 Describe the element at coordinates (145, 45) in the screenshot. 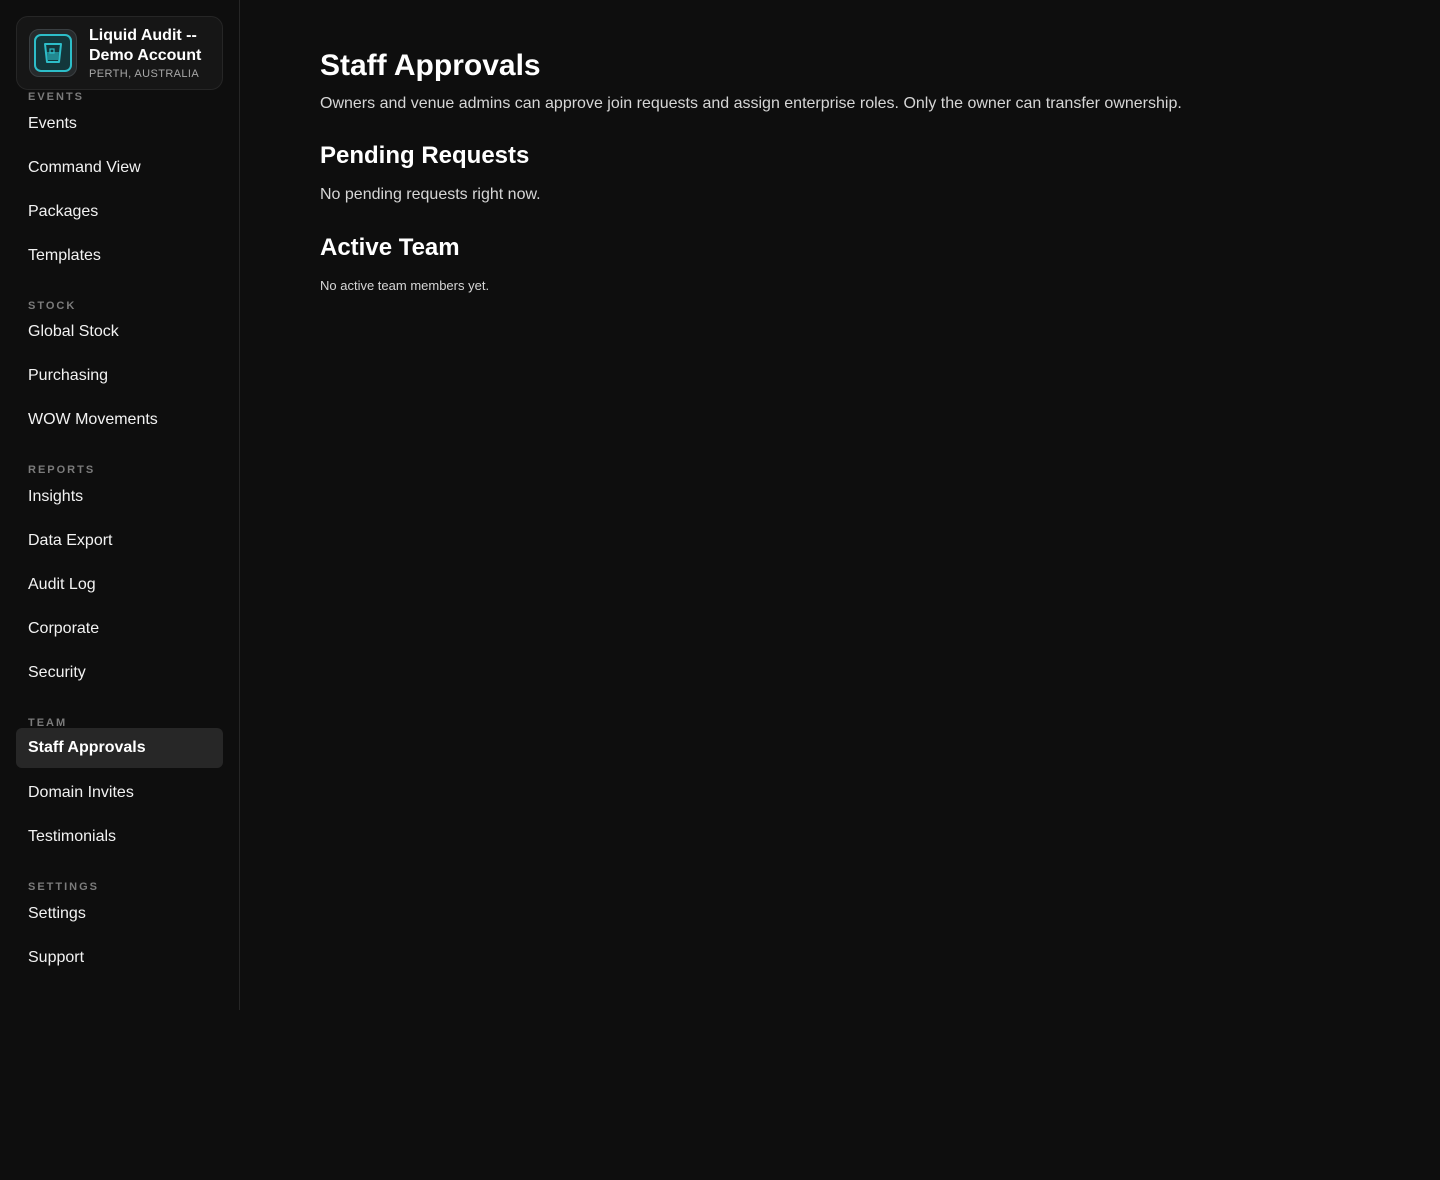

I see `account-name: Liquid Audit -- Demo Account` at that location.